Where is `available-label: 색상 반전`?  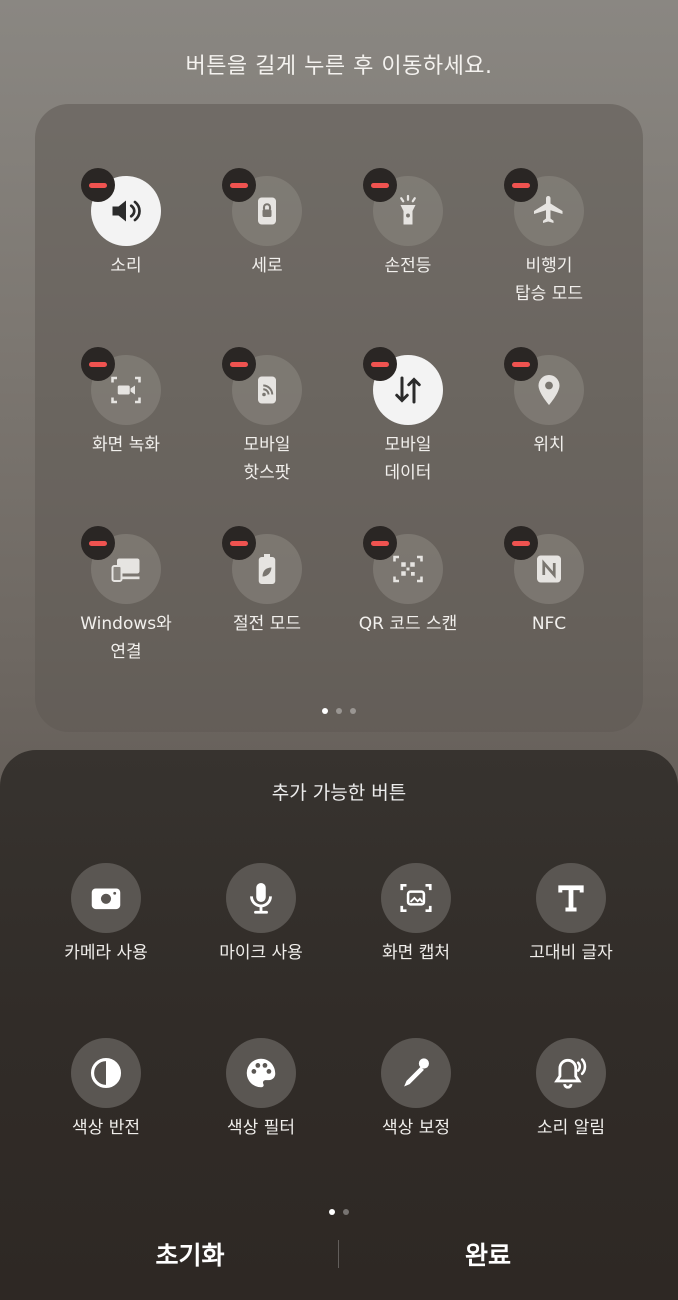
available-label: 색상 반전 is located at coordinates (106, 1128).